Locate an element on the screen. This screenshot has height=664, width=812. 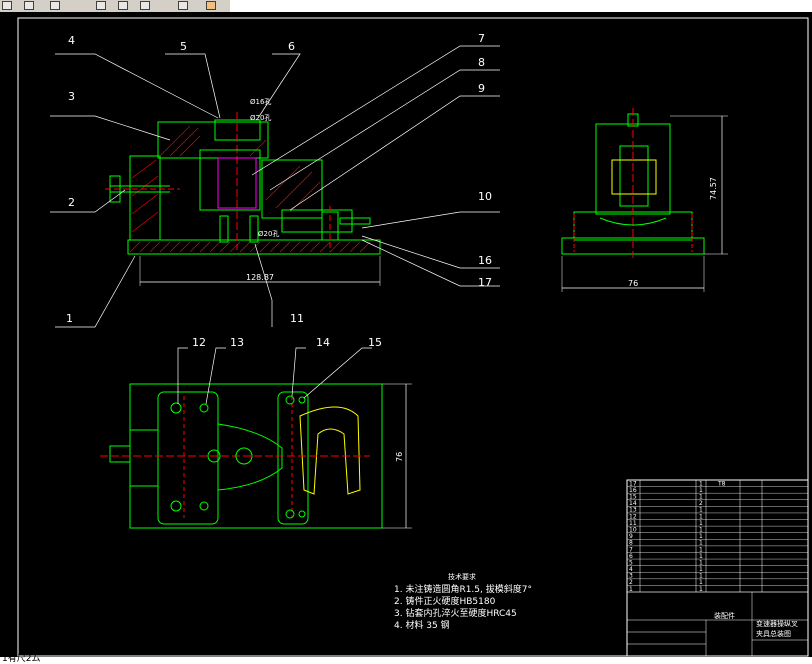
status-text: 1有尺2ム is located at coordinates (21, 659).